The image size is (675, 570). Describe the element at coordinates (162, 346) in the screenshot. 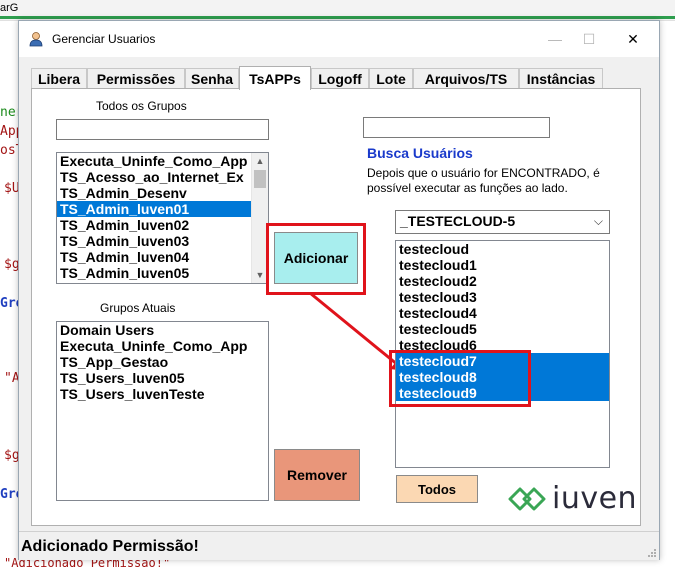

I see `current-groups-list-item: Executa_Uninfe_Como_App` at that location.